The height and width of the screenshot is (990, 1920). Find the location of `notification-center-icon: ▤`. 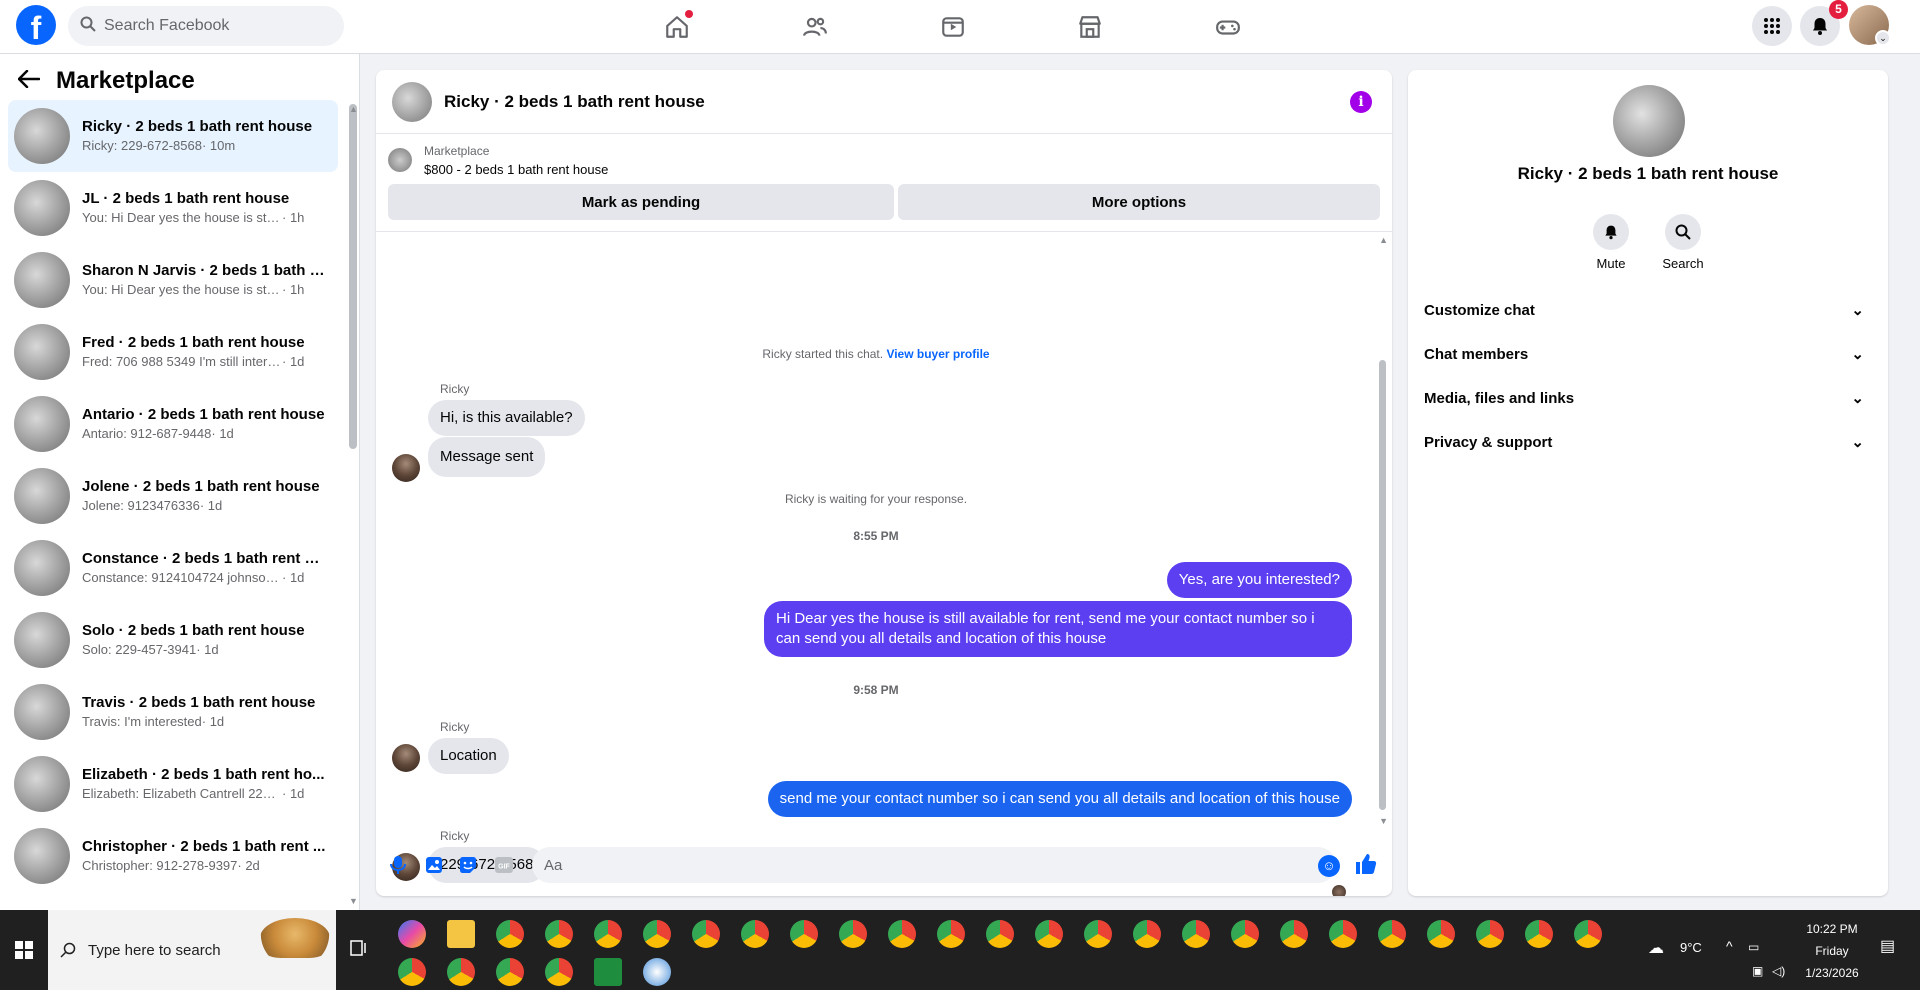

notification-center-icon: ▤ is located at coordinates (1887, 946).